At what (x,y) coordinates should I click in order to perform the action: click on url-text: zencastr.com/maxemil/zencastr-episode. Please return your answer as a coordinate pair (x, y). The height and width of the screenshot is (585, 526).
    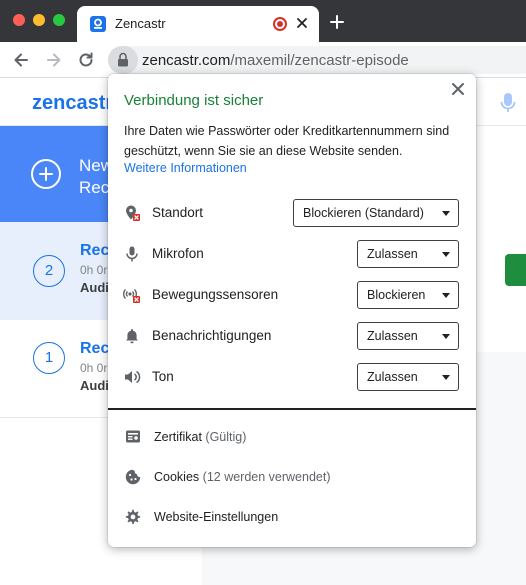
    Looking at the image, I should click on (275, 60).